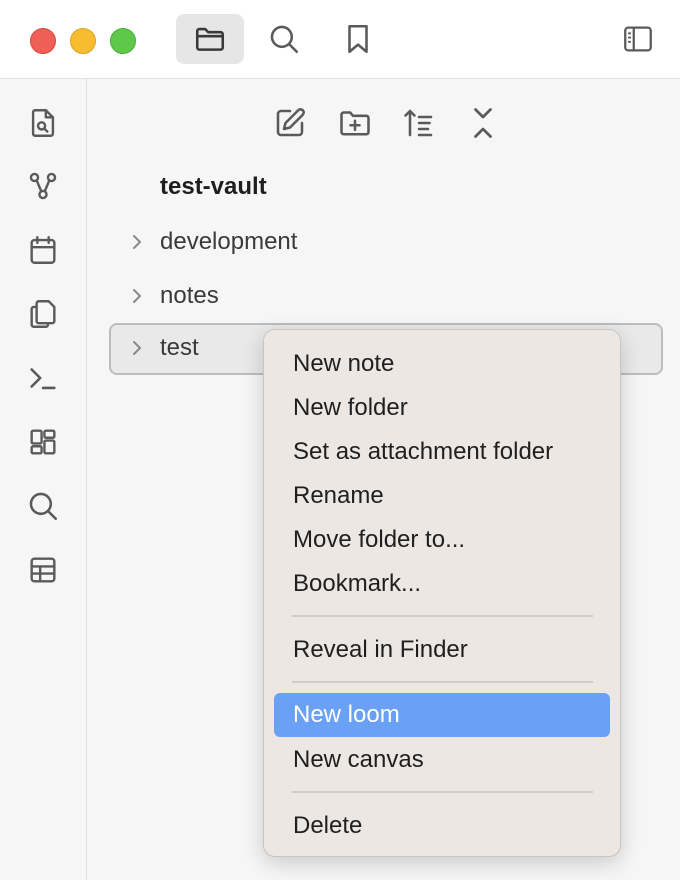  I want to click on sort-button, so click(419, 123).